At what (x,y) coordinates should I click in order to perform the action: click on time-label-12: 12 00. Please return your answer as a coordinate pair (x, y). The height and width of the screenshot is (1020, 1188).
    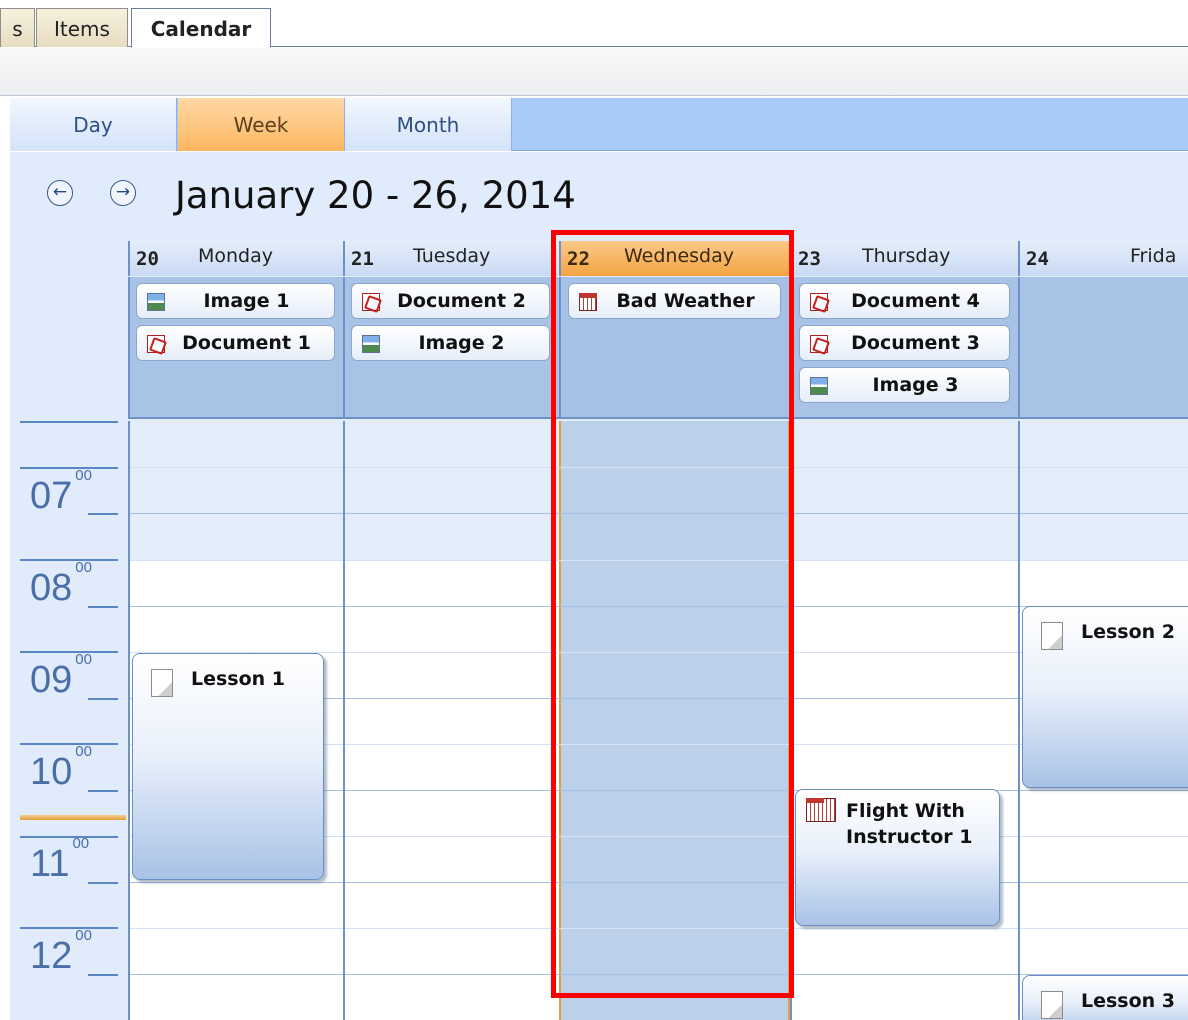
    Looking at the image, I should click on (61, 952).